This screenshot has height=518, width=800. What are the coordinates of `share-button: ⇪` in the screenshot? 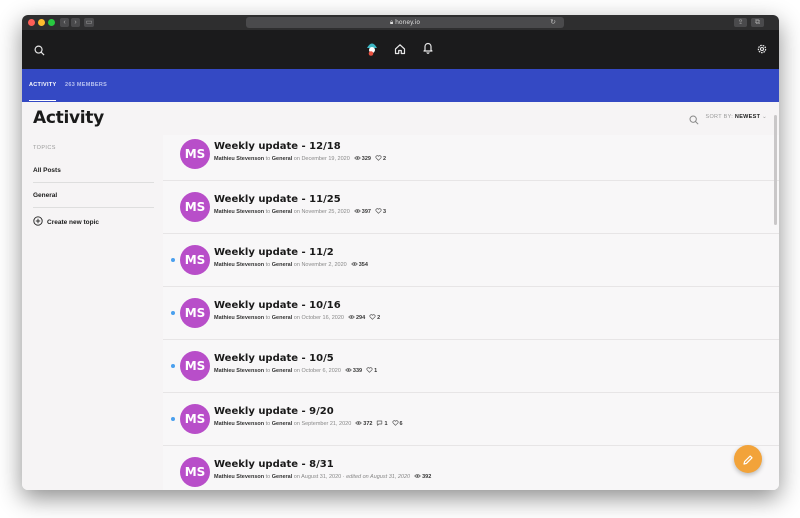 It's located at (740, 22).